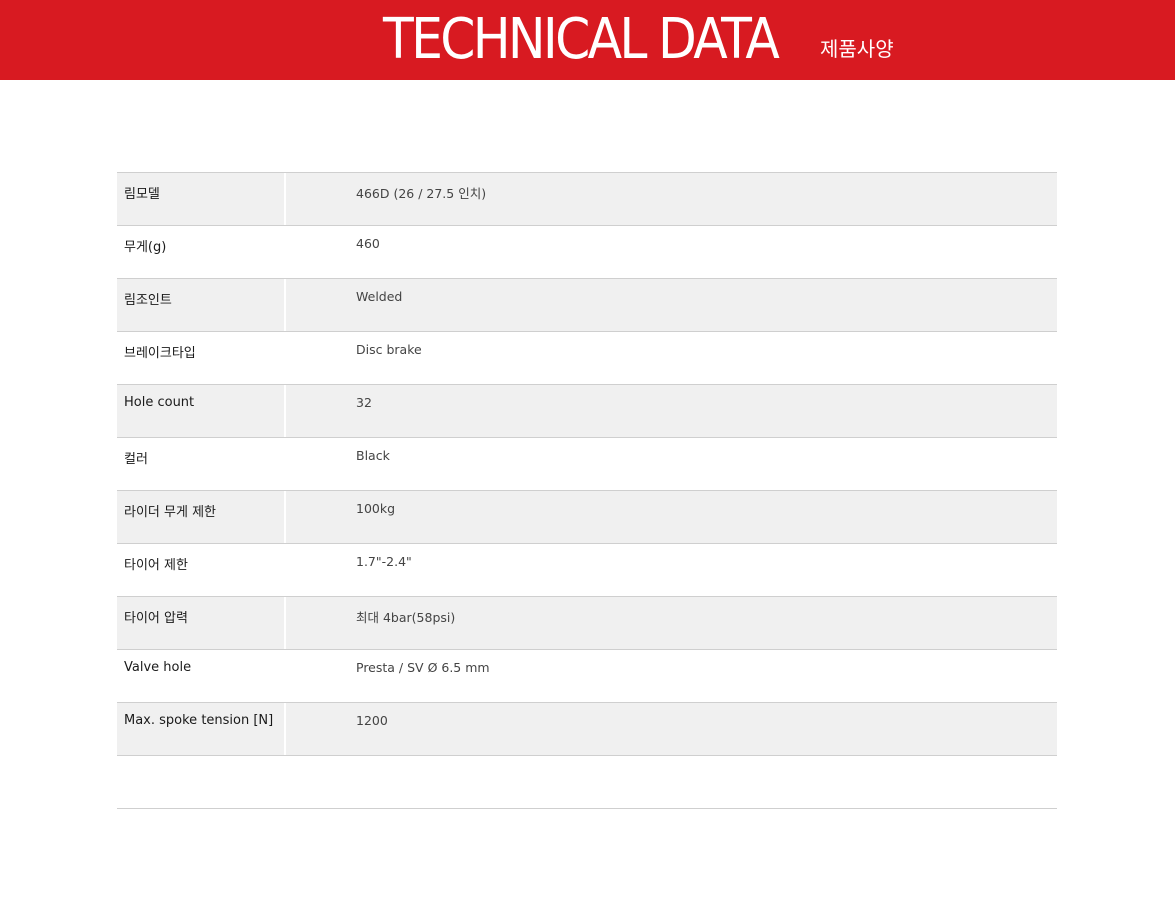  What do you see at coordinates (136, 459) in the screenshot?
I see `spec-label: 컬러` at bounding box center [136, 459].